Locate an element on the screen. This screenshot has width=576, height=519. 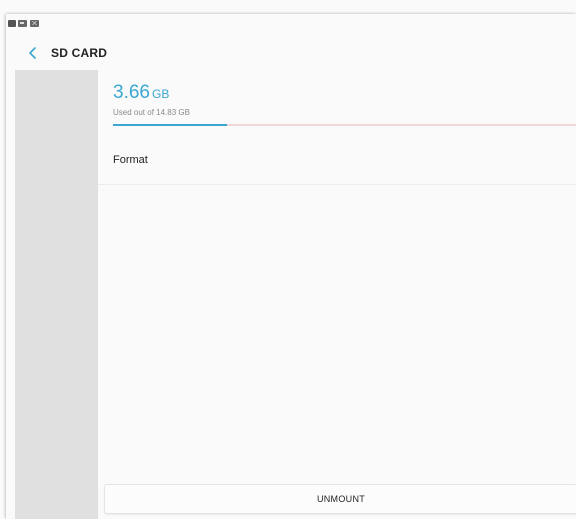
top-bar: SD CARD is located at coordinates (291, 53).